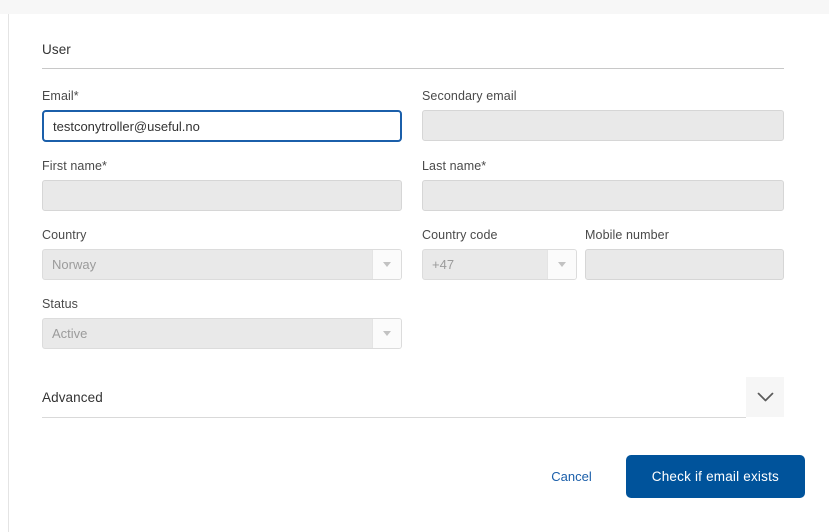  Describe the element at coordinates (75, 166) in the screenshot. I see `label-first-name: First name*` at that location.